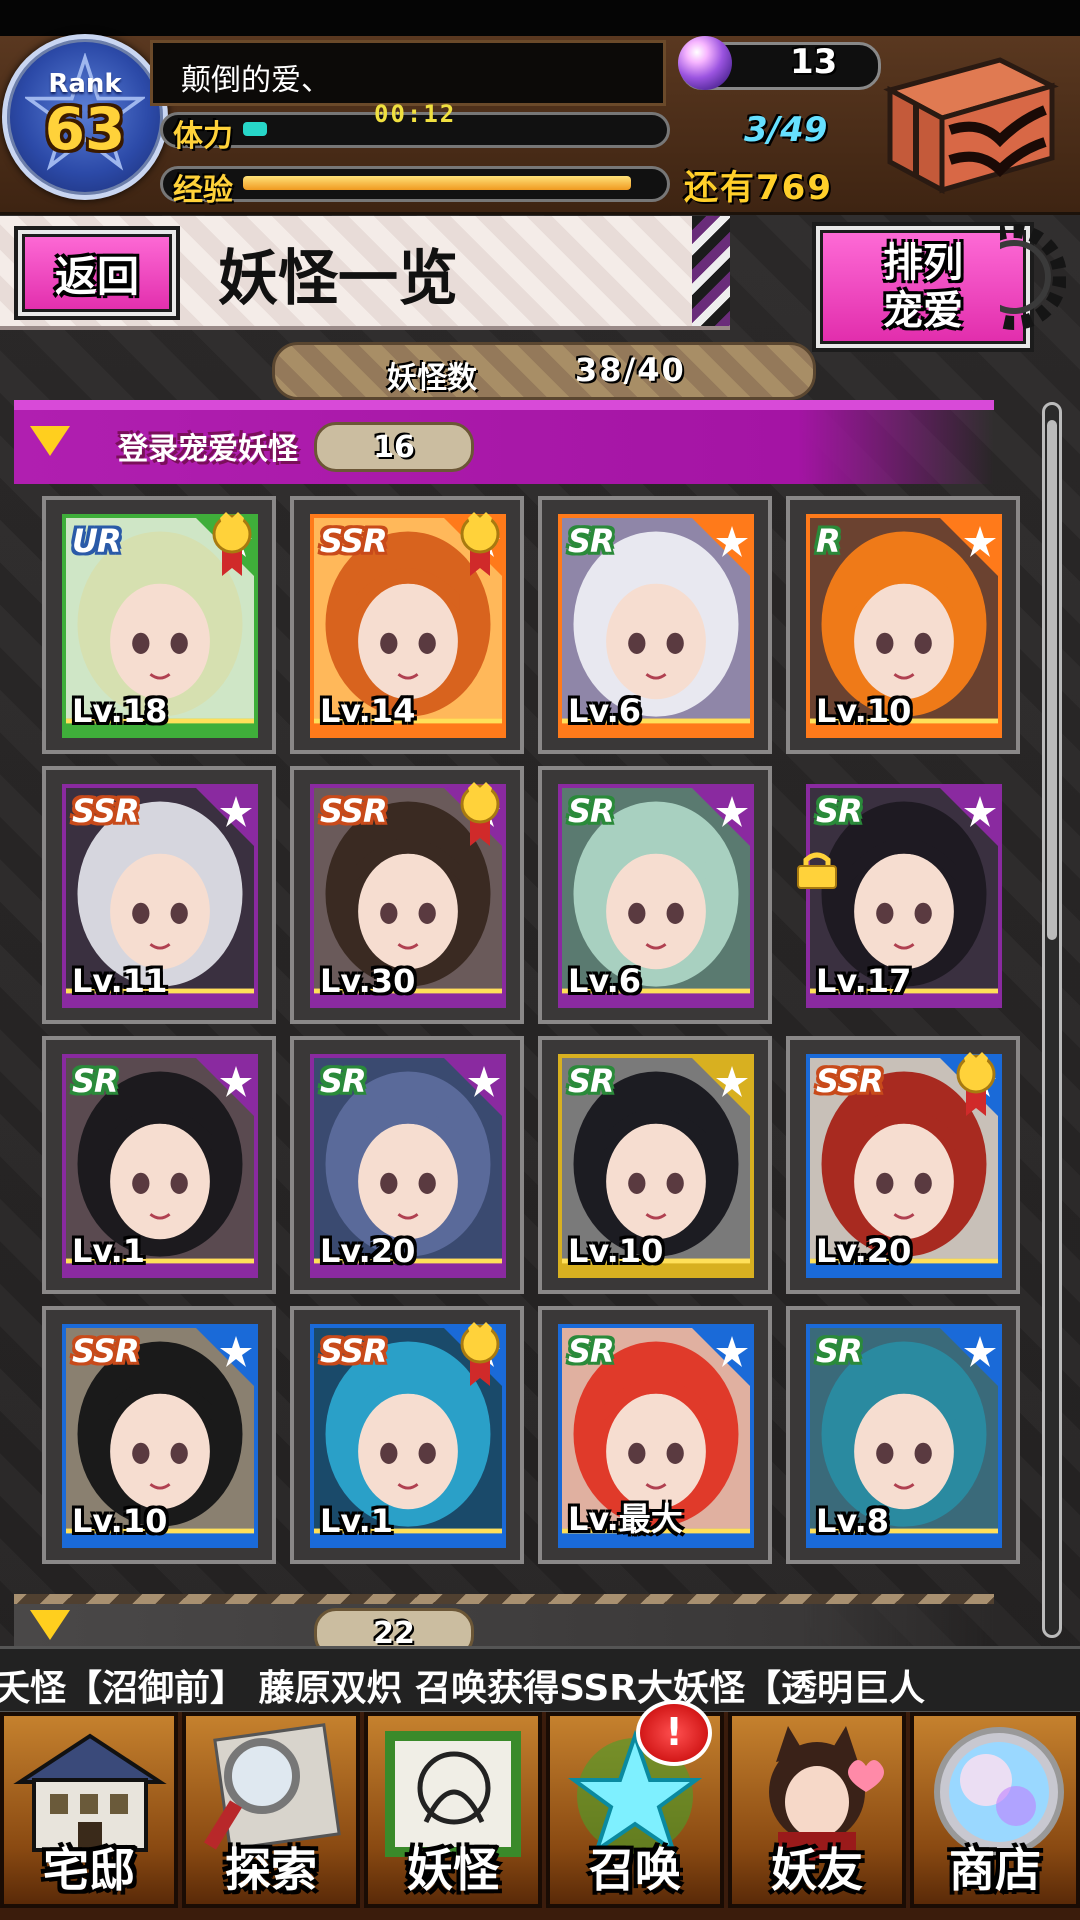  Describe the element at coordinates (970, 125) in the screenshot. I see `treasure-chest-icon` at that location.